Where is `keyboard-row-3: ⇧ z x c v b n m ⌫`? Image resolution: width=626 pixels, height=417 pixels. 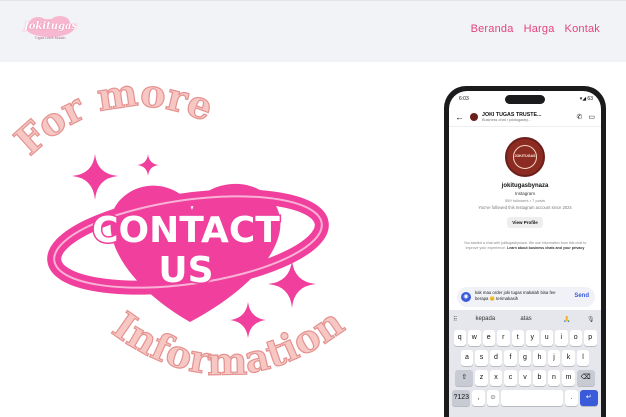
keyboard-row-3: ⇧ z x c v b n m ⌫ is located at coordinates (525, 378).